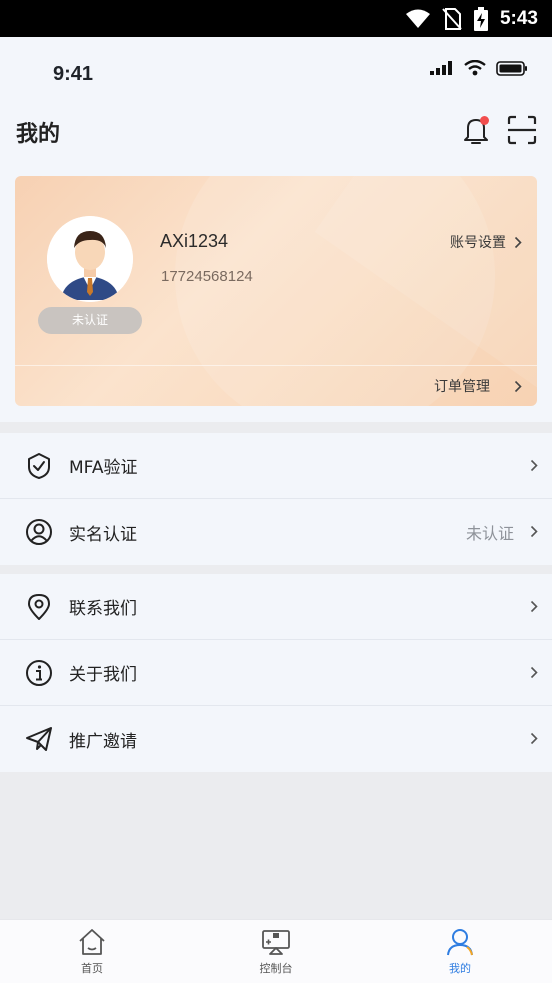  Describe the element at coordinates (39, 466) in the screenshot. I see `shield-check-icon` at that location.